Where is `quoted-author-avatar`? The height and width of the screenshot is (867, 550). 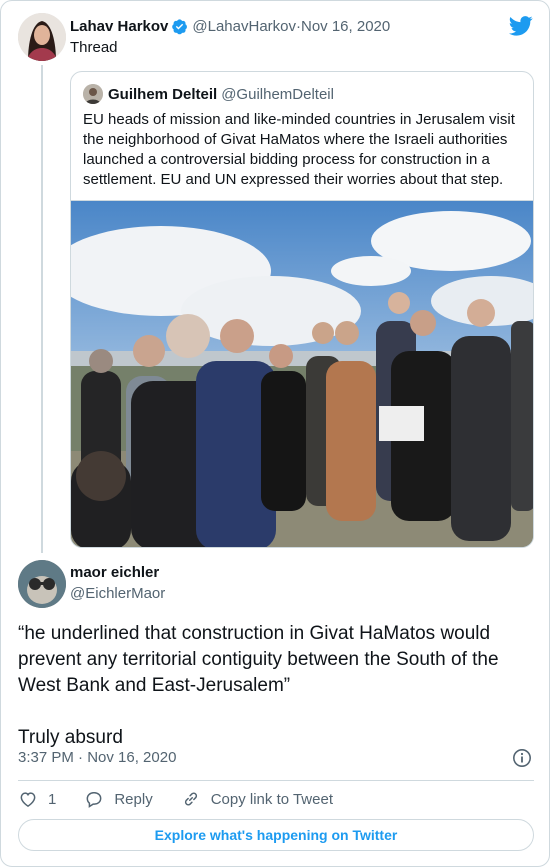 quoted-author-avatar is located at coordinates (93, 94).